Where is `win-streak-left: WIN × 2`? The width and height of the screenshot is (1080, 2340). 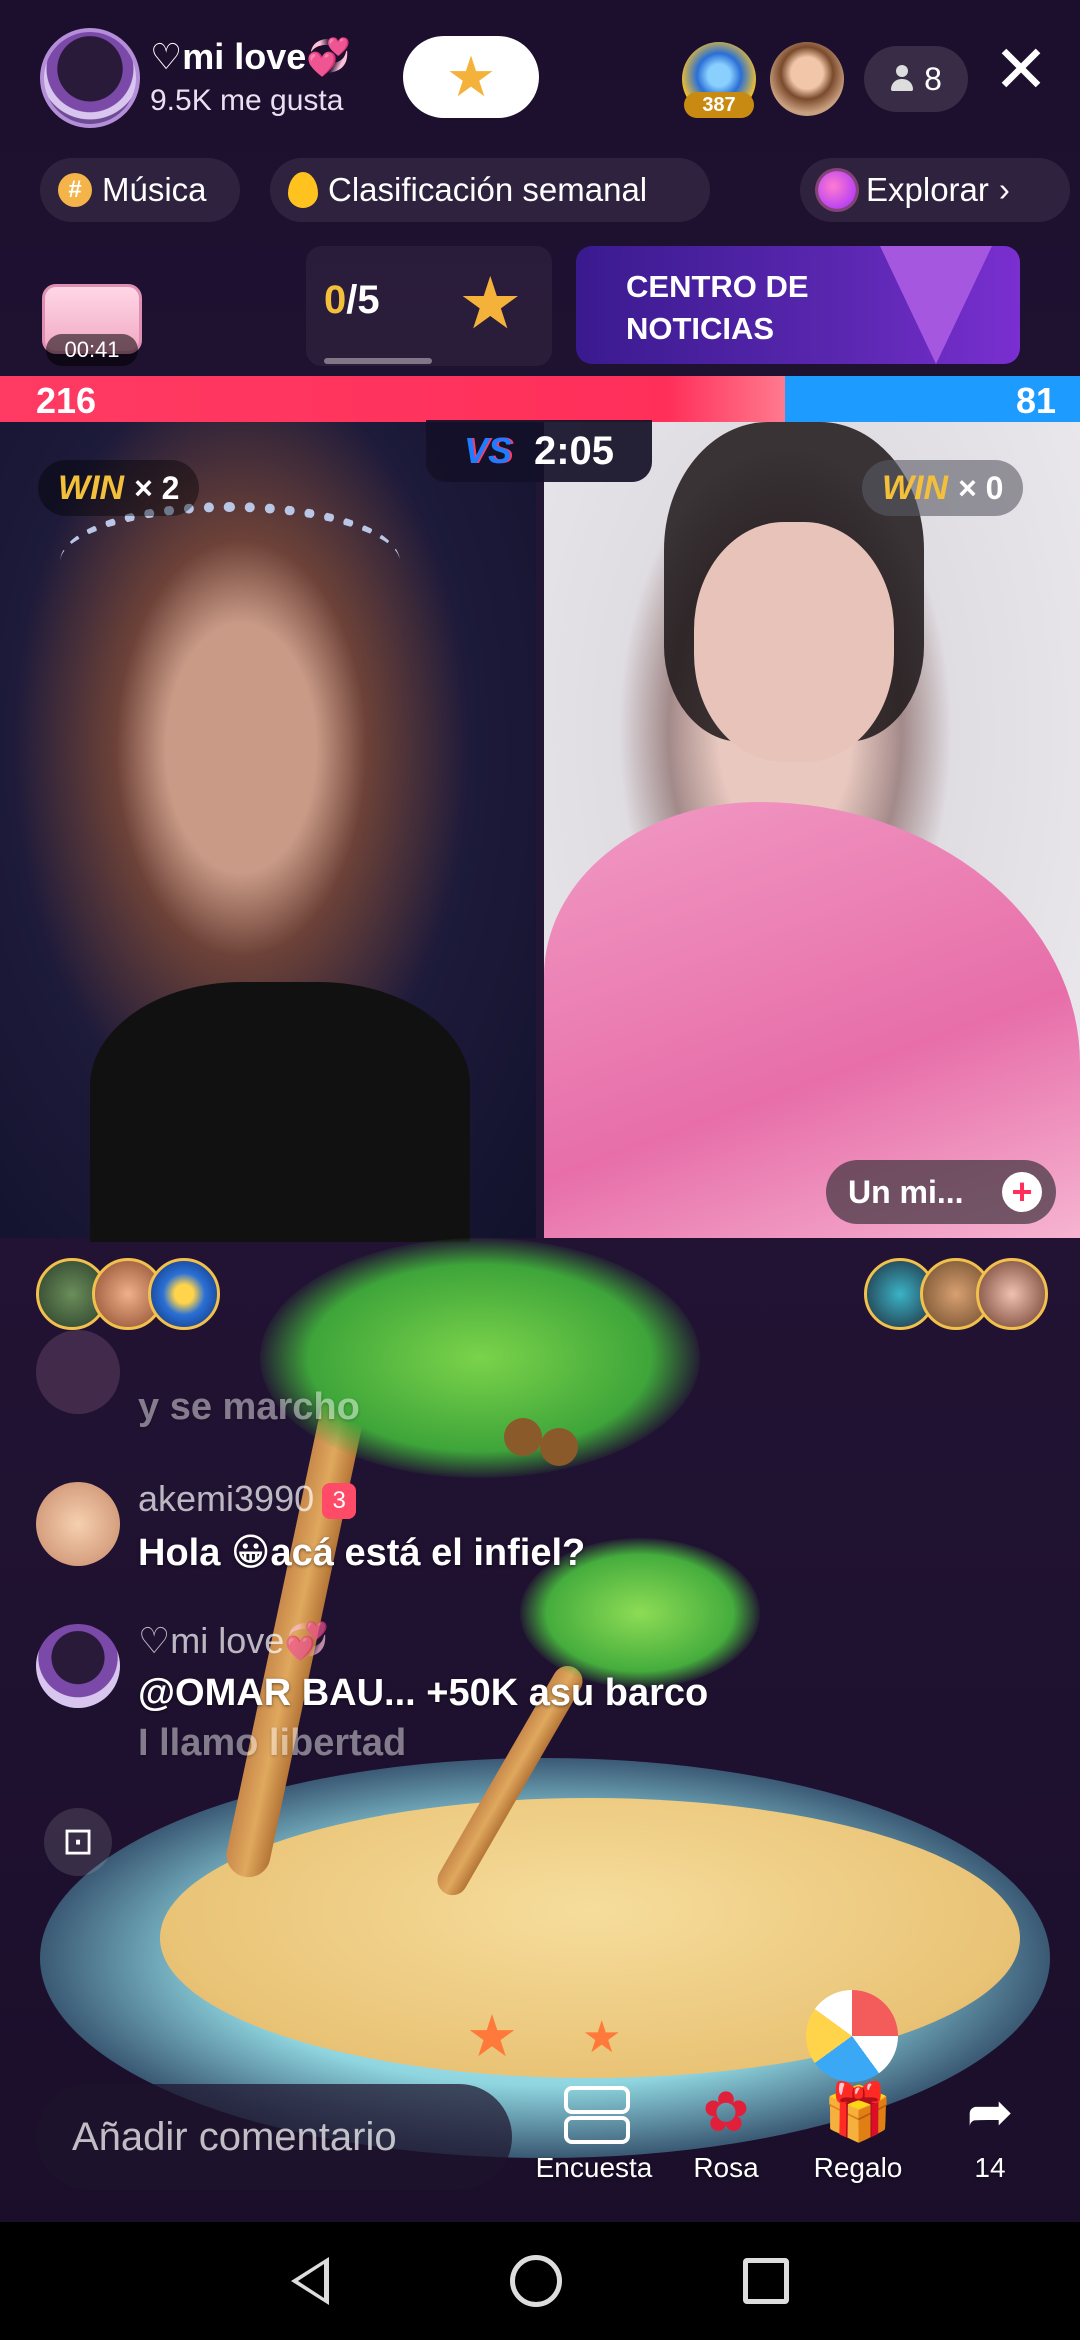 win-streak-left: WIN × 2 is located at coordinates (119, 488).